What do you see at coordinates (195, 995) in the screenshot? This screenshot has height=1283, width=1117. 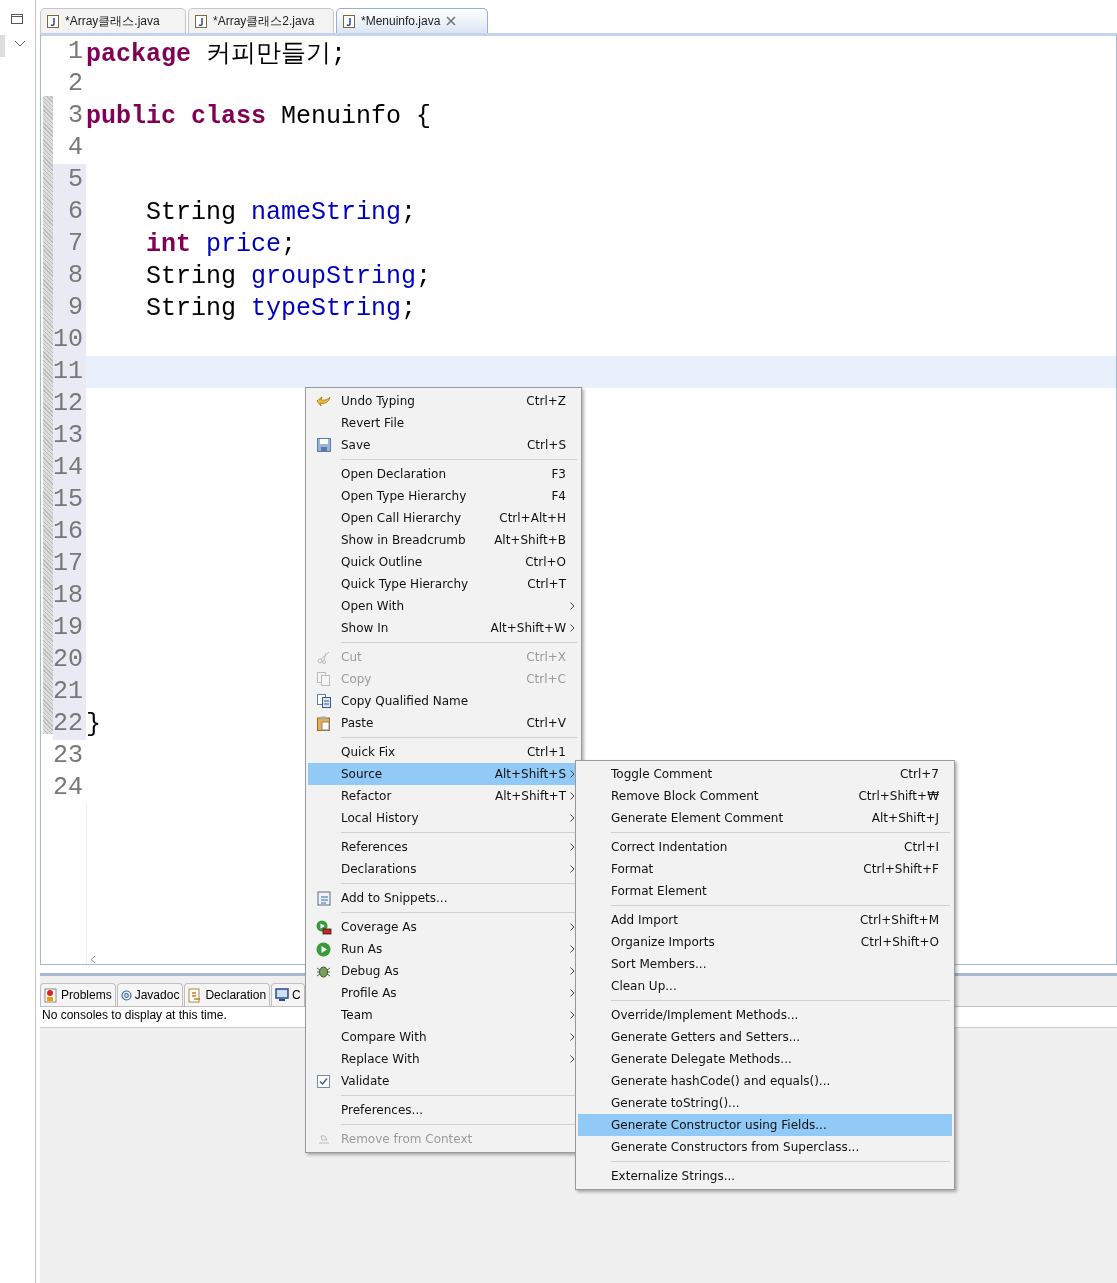 I see `declaration-icon` at bounding box center [195, 995].